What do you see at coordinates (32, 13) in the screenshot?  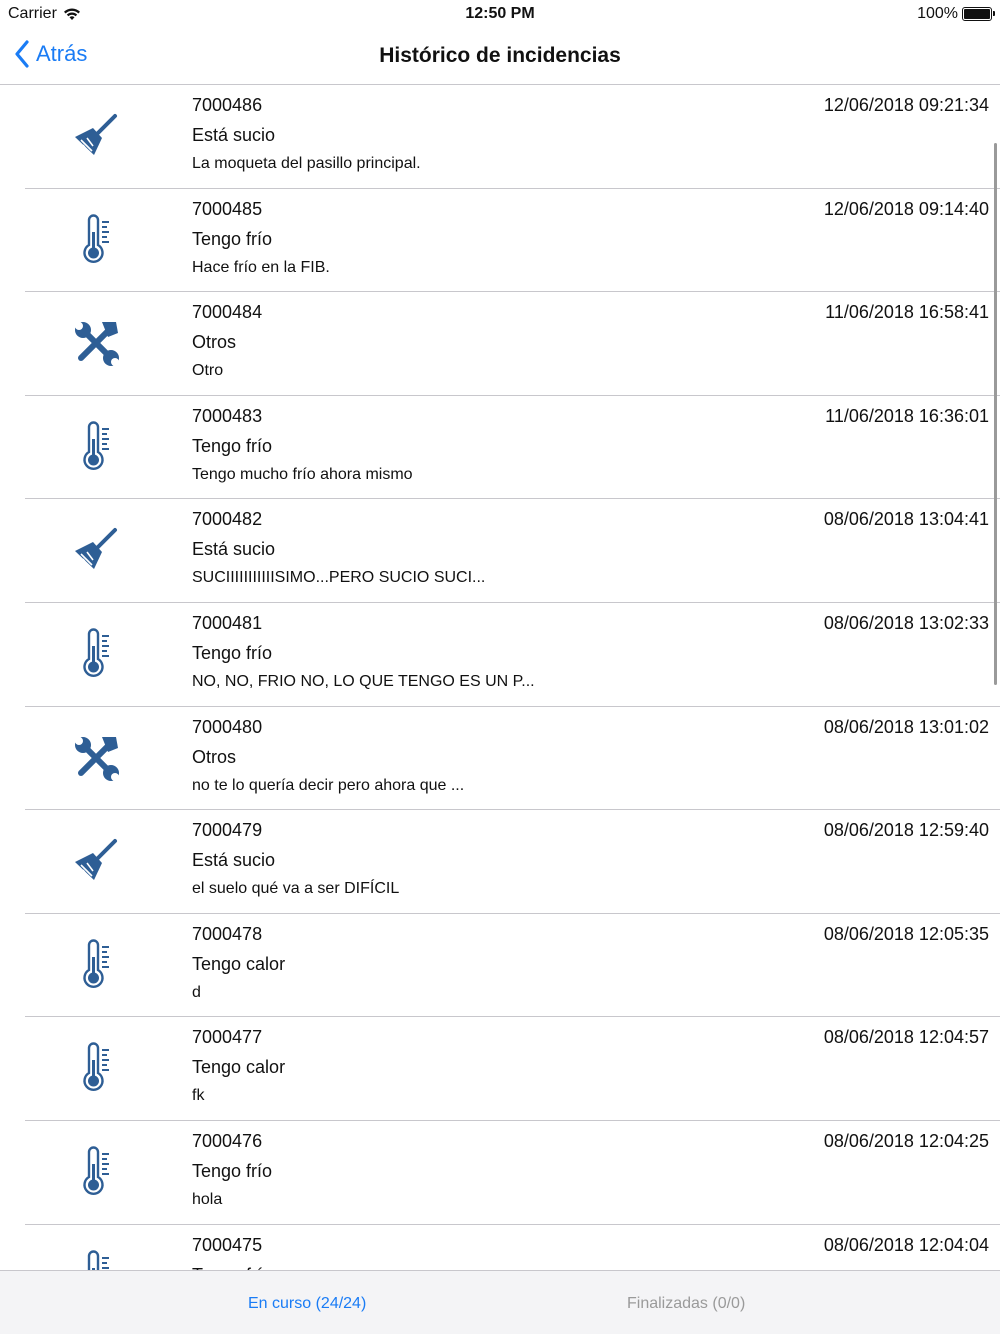 I see `carrier-label: Carrier` at bounding box center [32, 13].